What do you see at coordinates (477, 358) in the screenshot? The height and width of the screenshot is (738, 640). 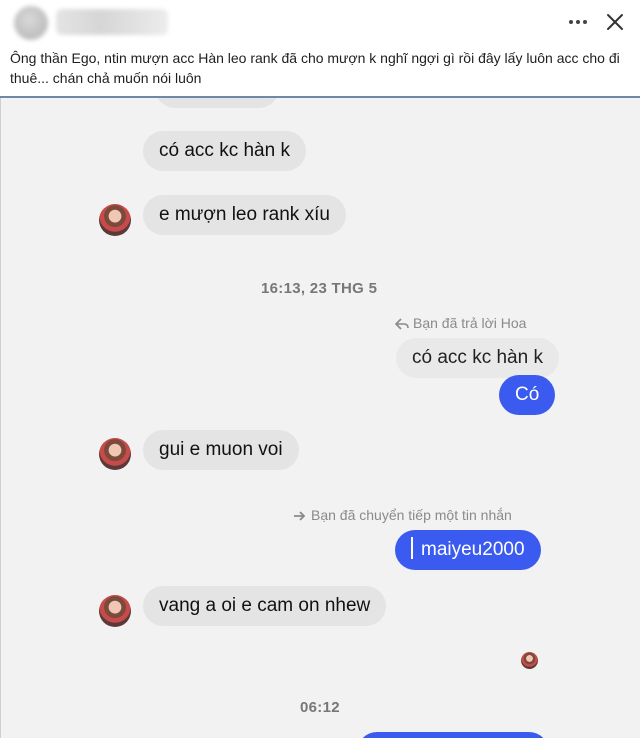 I see `quoted-message-bubble: có acc kc hàn k` at bounding box center [477, 358].